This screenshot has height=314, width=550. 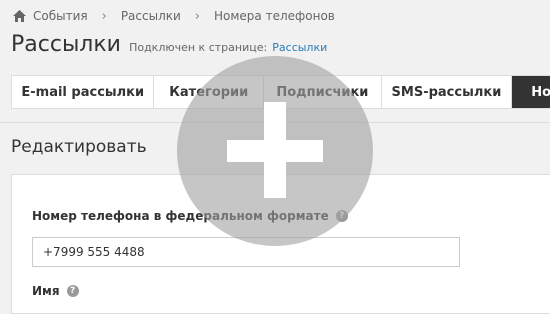 What do you see at coordinates (531, 92) in the screenshot?
I see `tab-phone-numbers: Но` at bounding box center [531, 92].